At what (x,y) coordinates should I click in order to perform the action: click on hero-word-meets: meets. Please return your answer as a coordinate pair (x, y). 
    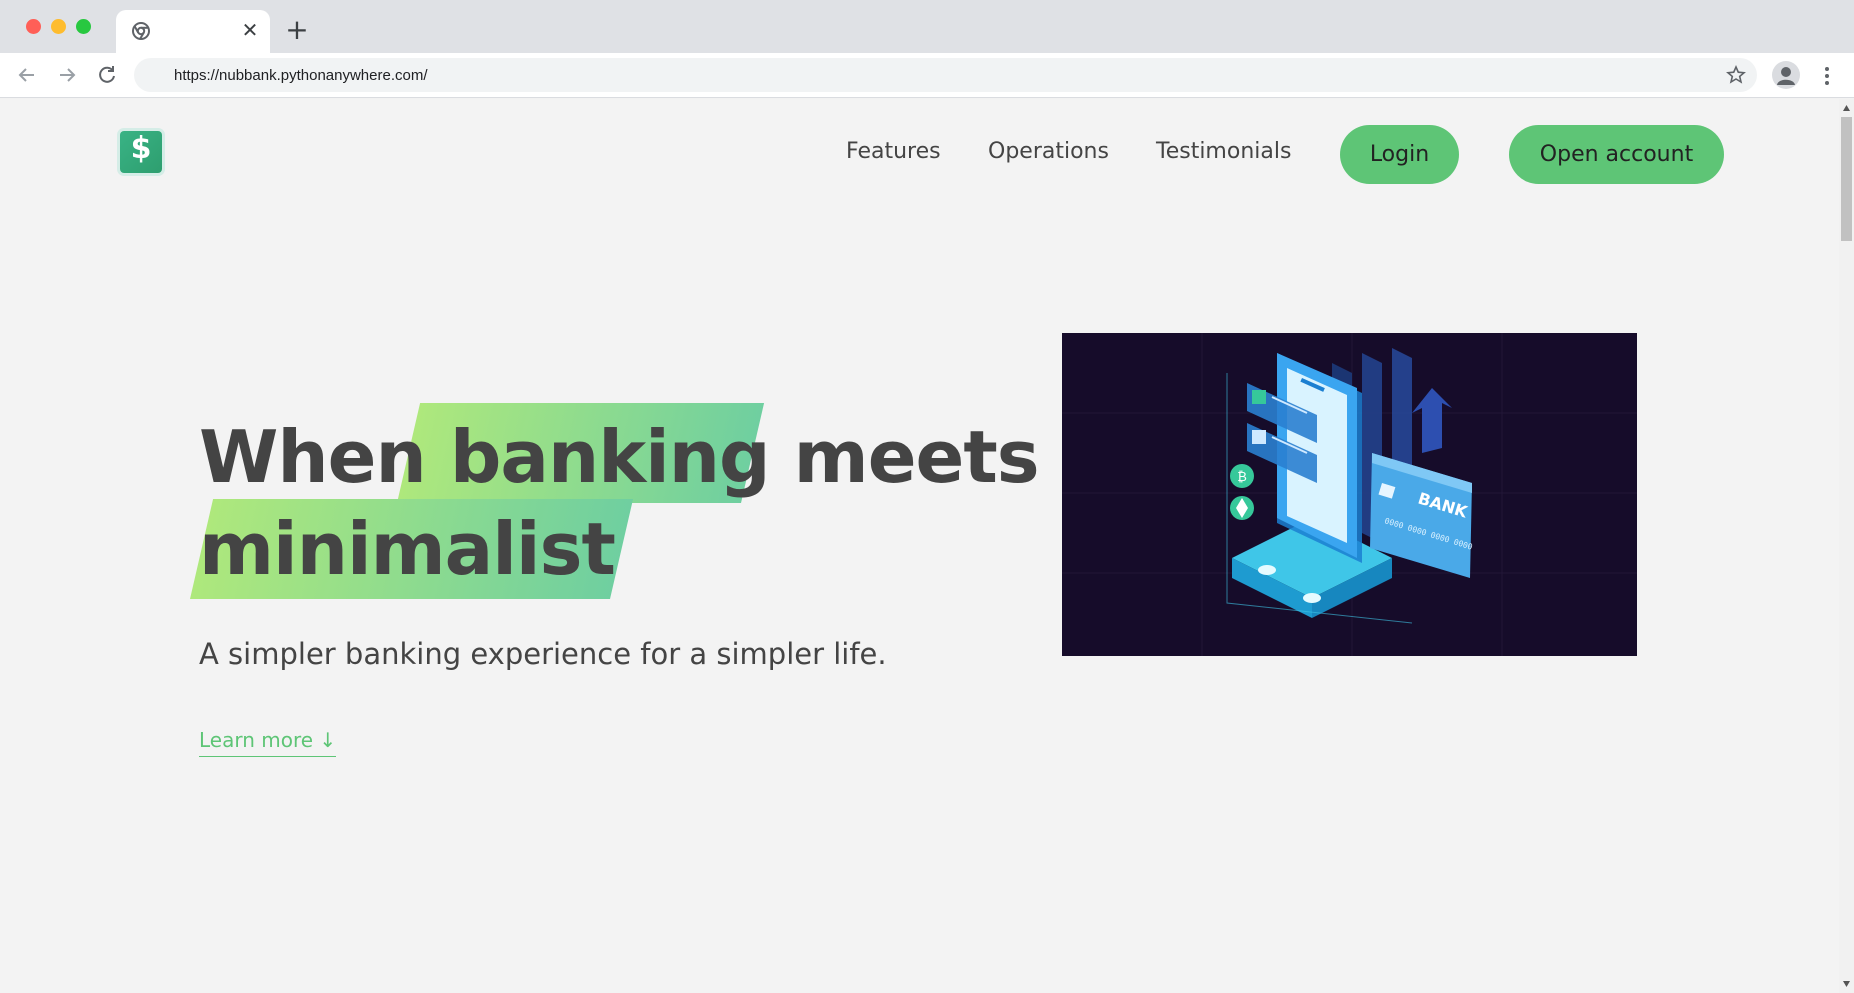
    Looking at the image, I should click on (916, 457).